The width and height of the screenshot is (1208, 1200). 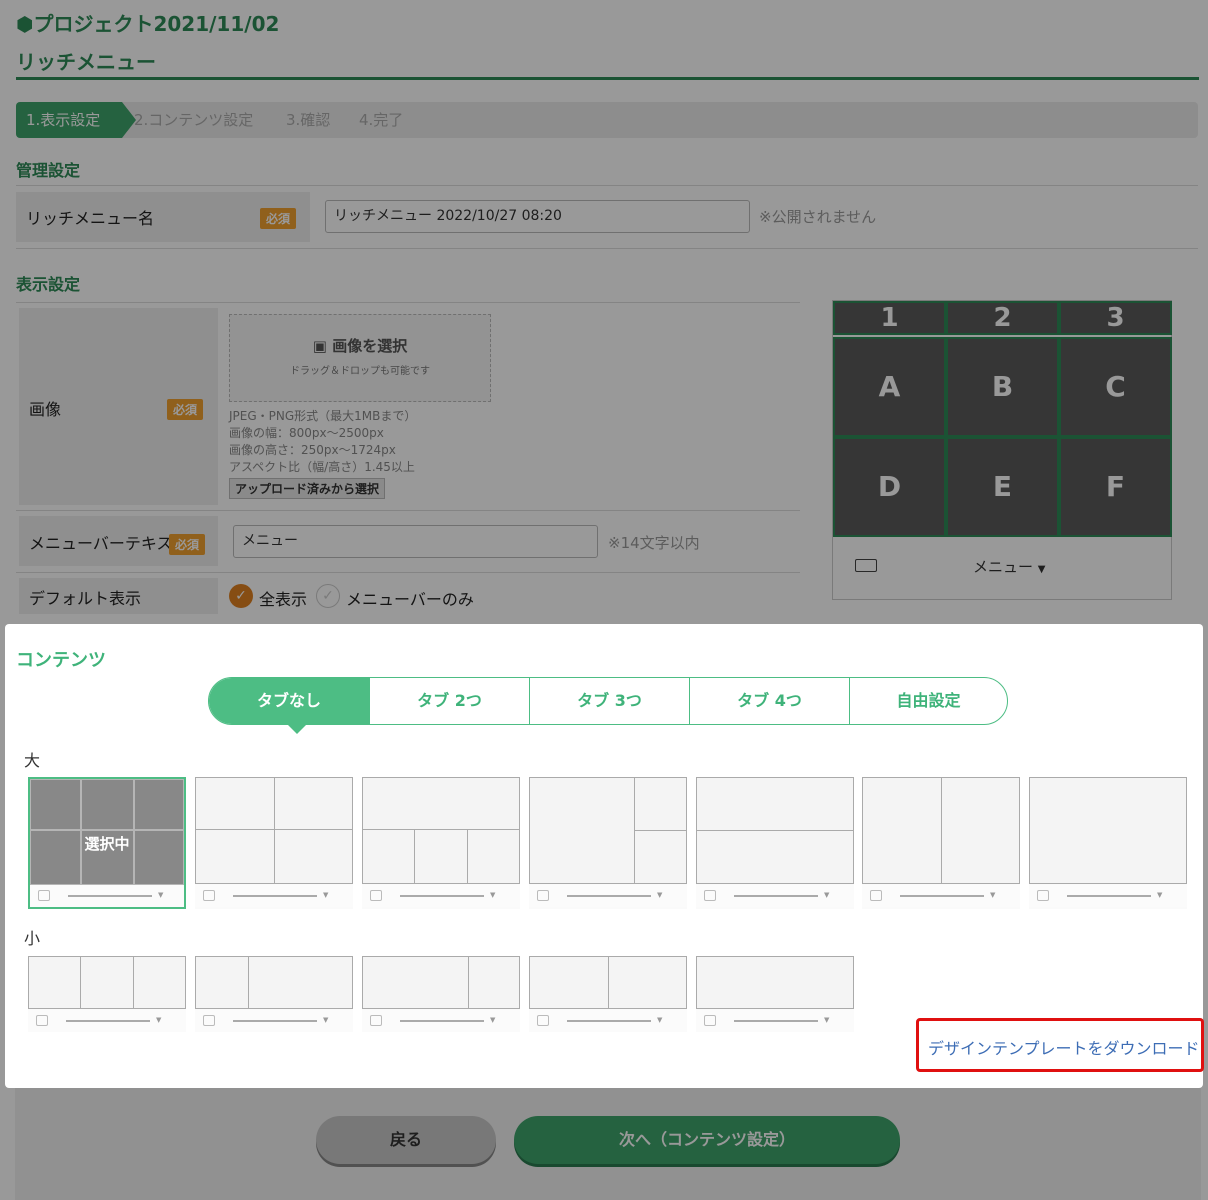 I want to click on template-small-1: ▼, so click(x=775, y=994).